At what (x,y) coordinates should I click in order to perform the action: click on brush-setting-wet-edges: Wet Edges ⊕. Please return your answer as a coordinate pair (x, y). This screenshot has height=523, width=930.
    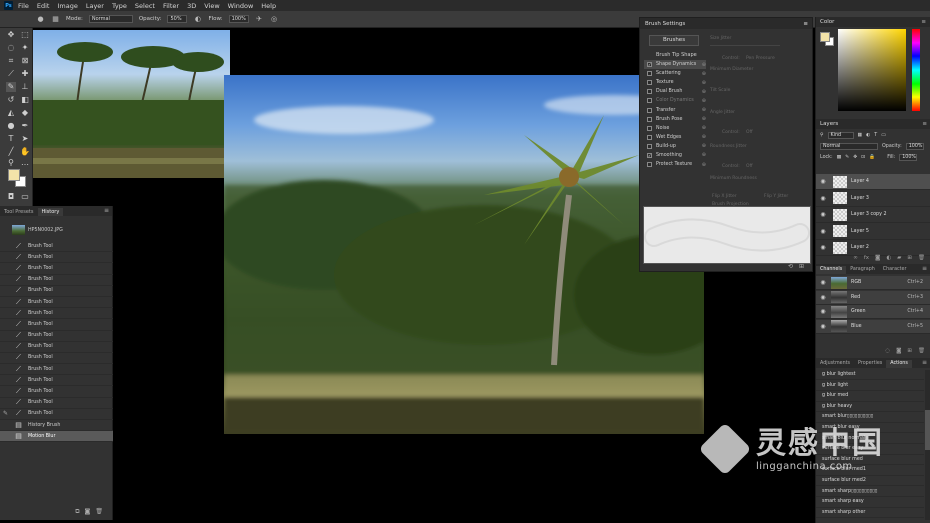
    Looking at the image, I should click on (675, 137).